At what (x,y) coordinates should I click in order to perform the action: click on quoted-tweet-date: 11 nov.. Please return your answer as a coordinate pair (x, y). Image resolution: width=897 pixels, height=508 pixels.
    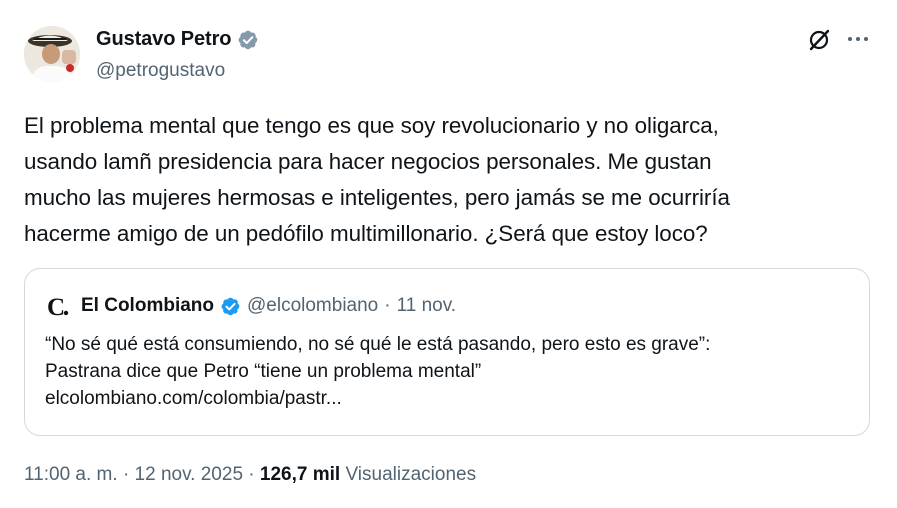
    Looking at the image, I should click on (427, 306).